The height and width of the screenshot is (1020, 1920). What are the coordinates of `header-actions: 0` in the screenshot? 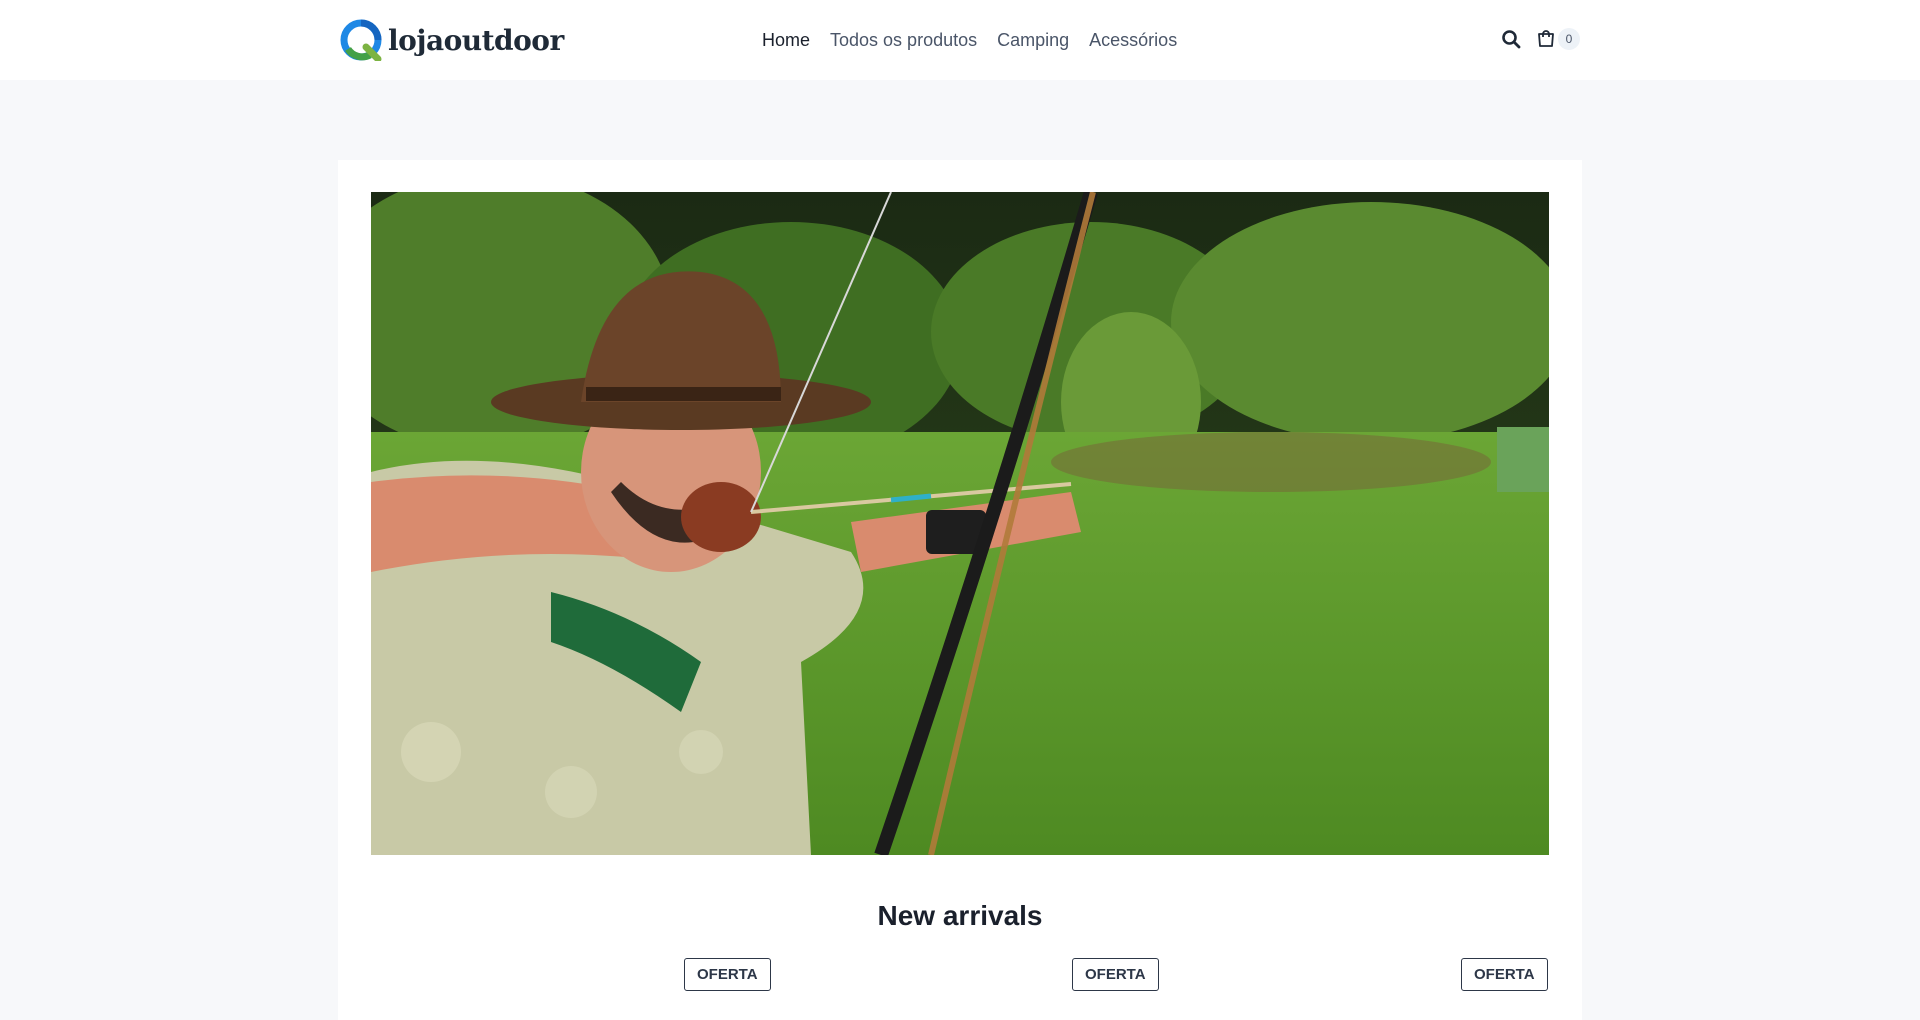 It's located at (1538, 39).